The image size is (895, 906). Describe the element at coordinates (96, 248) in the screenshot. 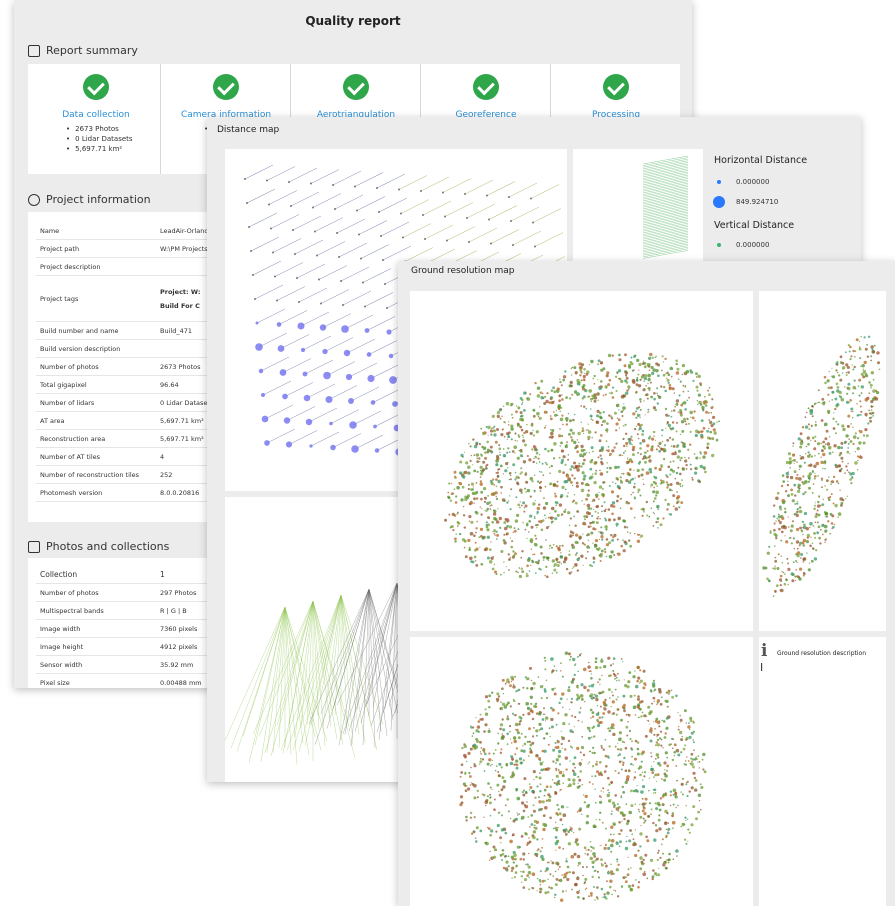

I see `row-key: Project path` at that location.